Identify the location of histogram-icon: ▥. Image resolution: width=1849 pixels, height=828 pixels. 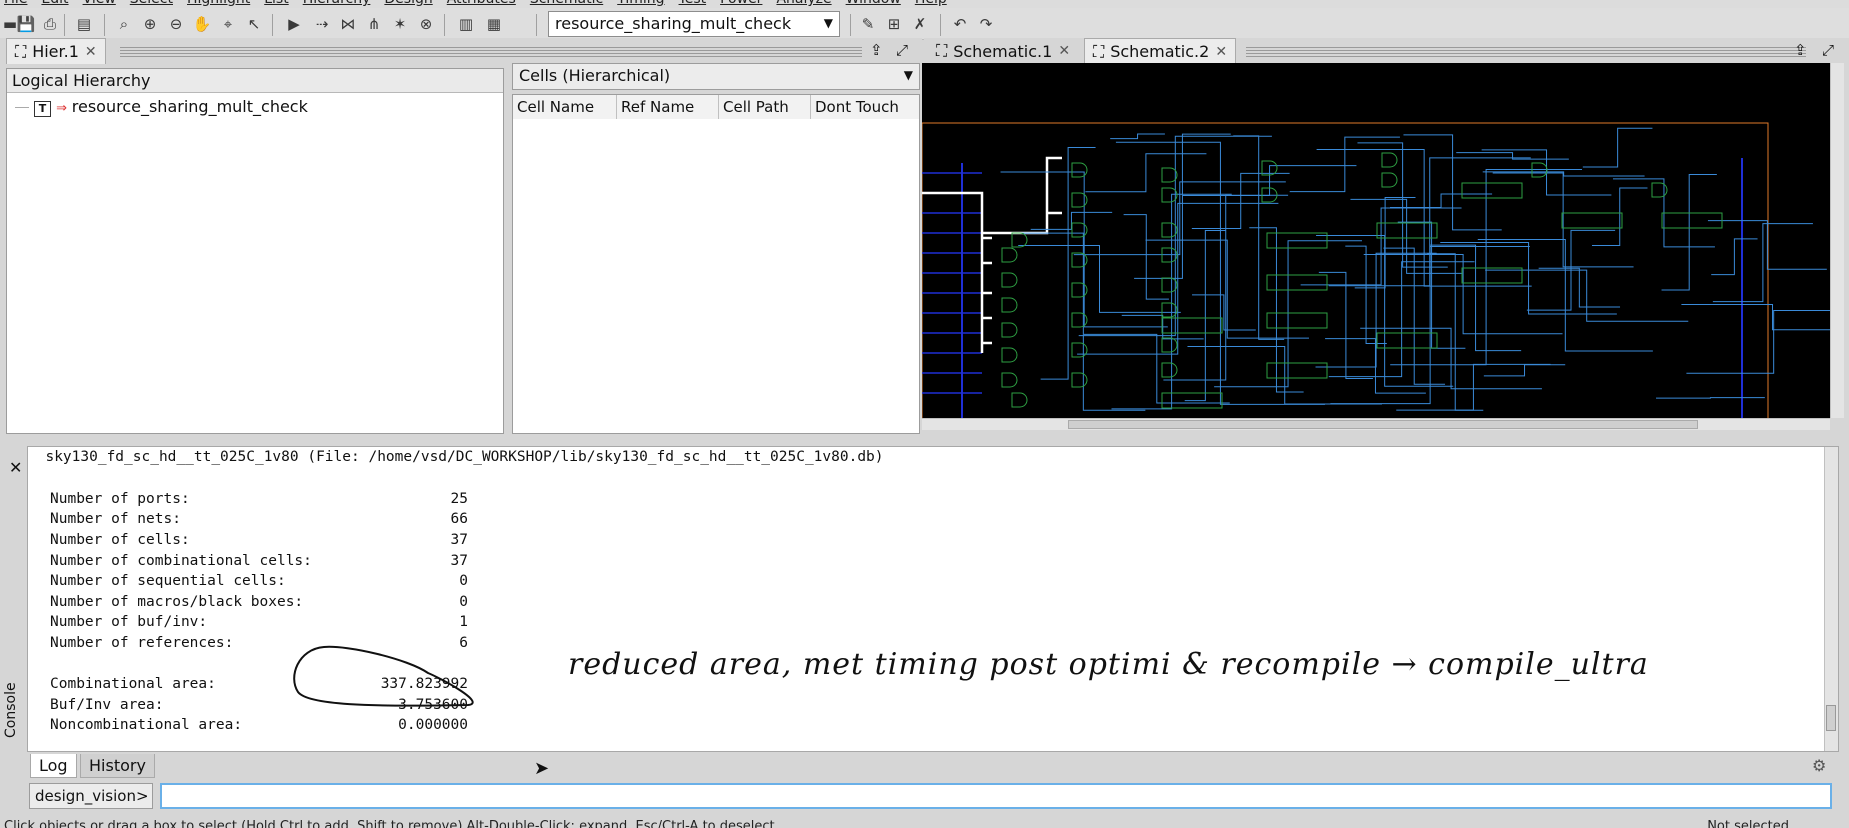
(466, 24).